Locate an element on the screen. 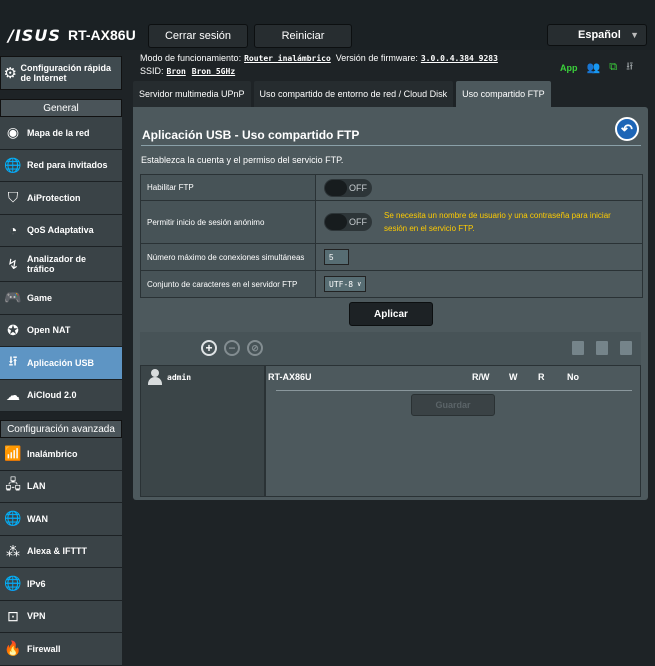  add-folder-icon is located at coordinates (578, 348).